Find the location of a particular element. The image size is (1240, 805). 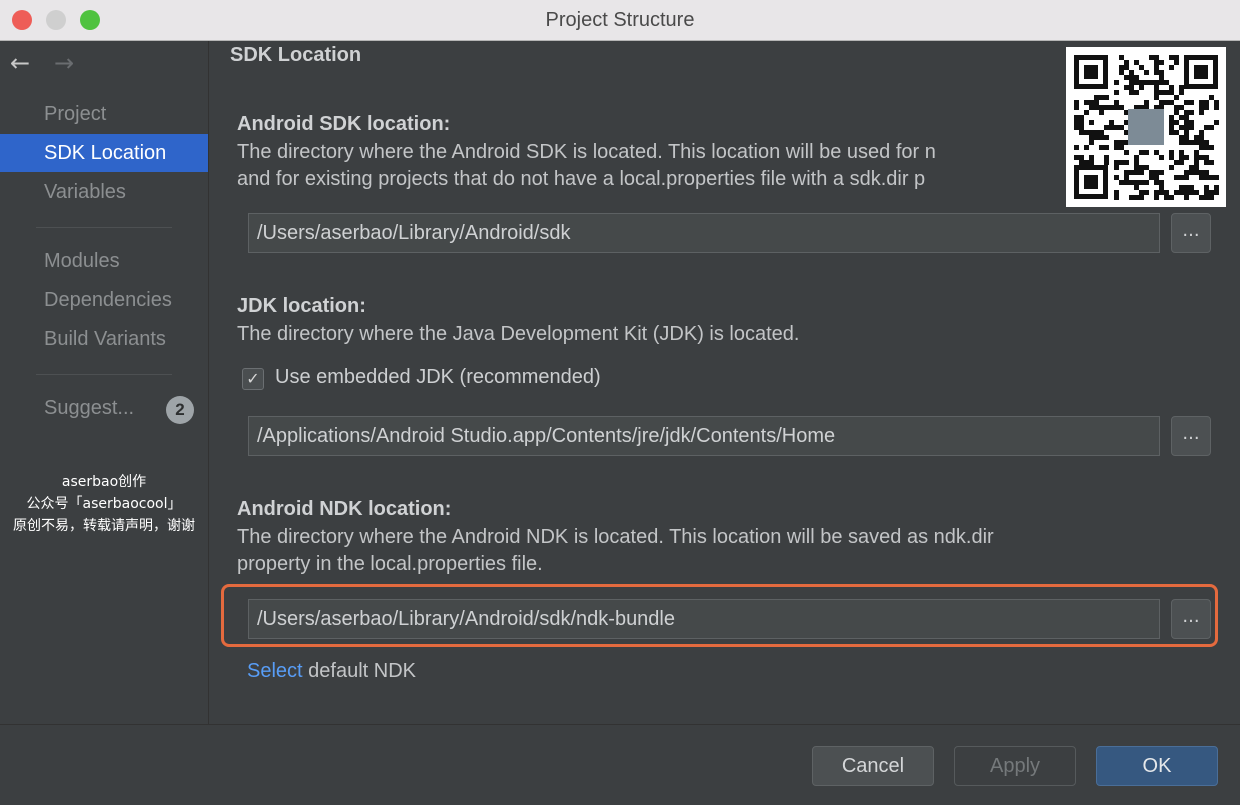

back-arrow-icon: ← is located at coordinates (20, 63).